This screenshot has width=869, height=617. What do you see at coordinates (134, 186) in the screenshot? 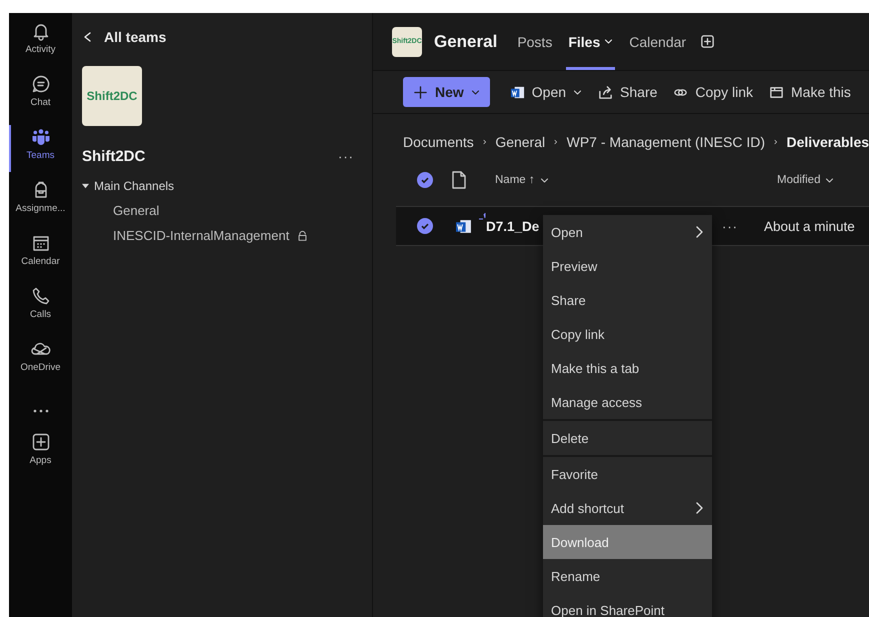
I see `section-label: Main Channels` at bounding box center [134, 186].